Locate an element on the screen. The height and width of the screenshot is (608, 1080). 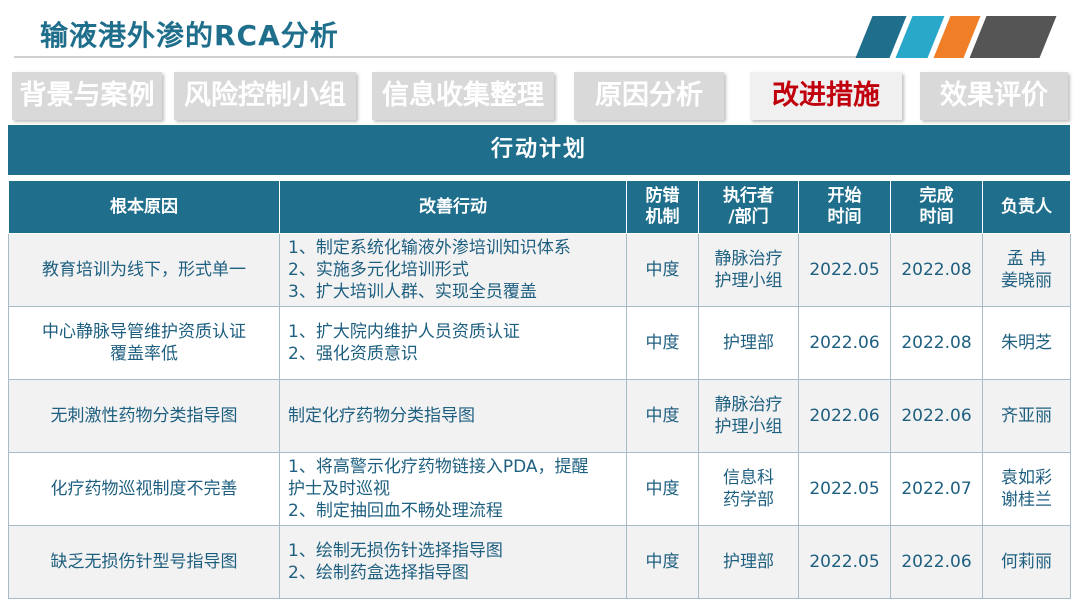
tab-background-cases: 背景与案例 is located at coordinates (87, 96).